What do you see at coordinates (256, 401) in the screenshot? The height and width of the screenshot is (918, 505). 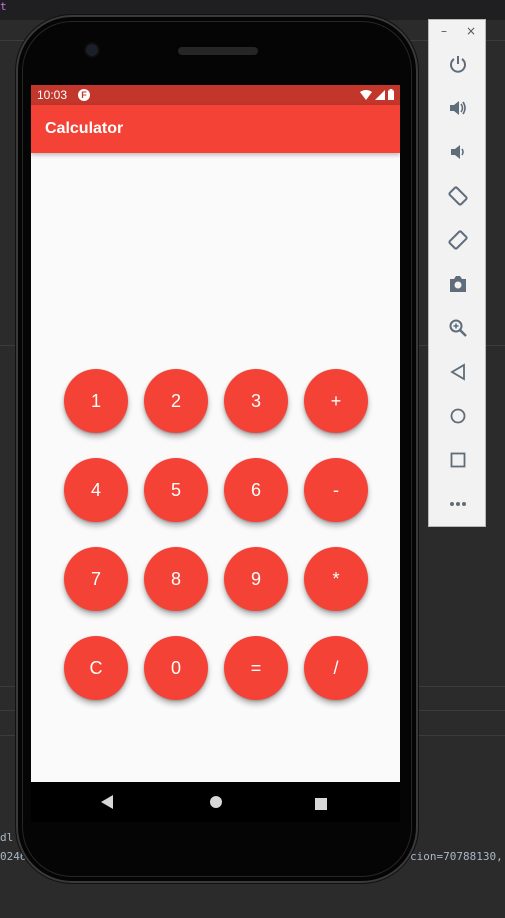 I see `key-3: 3` at bounding box center [256, 401].